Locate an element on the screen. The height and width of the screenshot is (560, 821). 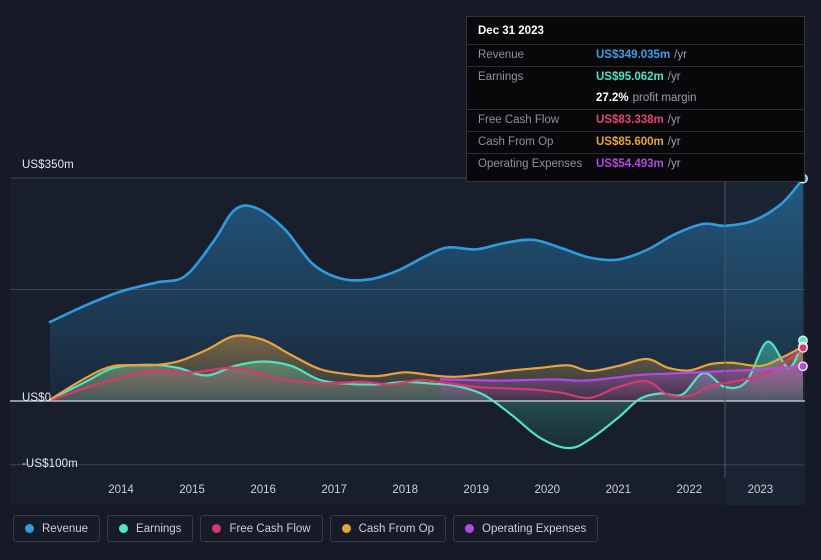
x-axis-tick: 2014 is located at coordinates (121, 490).